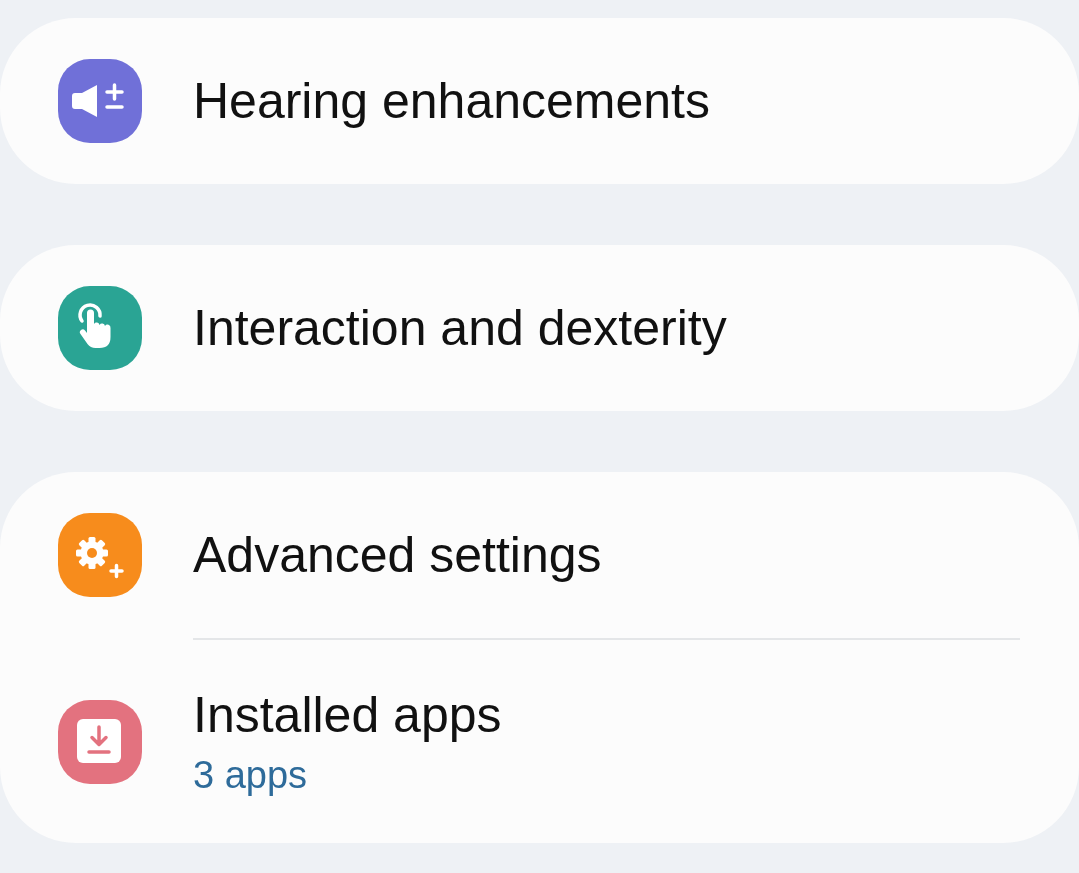  Describe the element at coordinates (347, 715) in the screenshot. I see `menu-item-label: Installed apps` at that location.